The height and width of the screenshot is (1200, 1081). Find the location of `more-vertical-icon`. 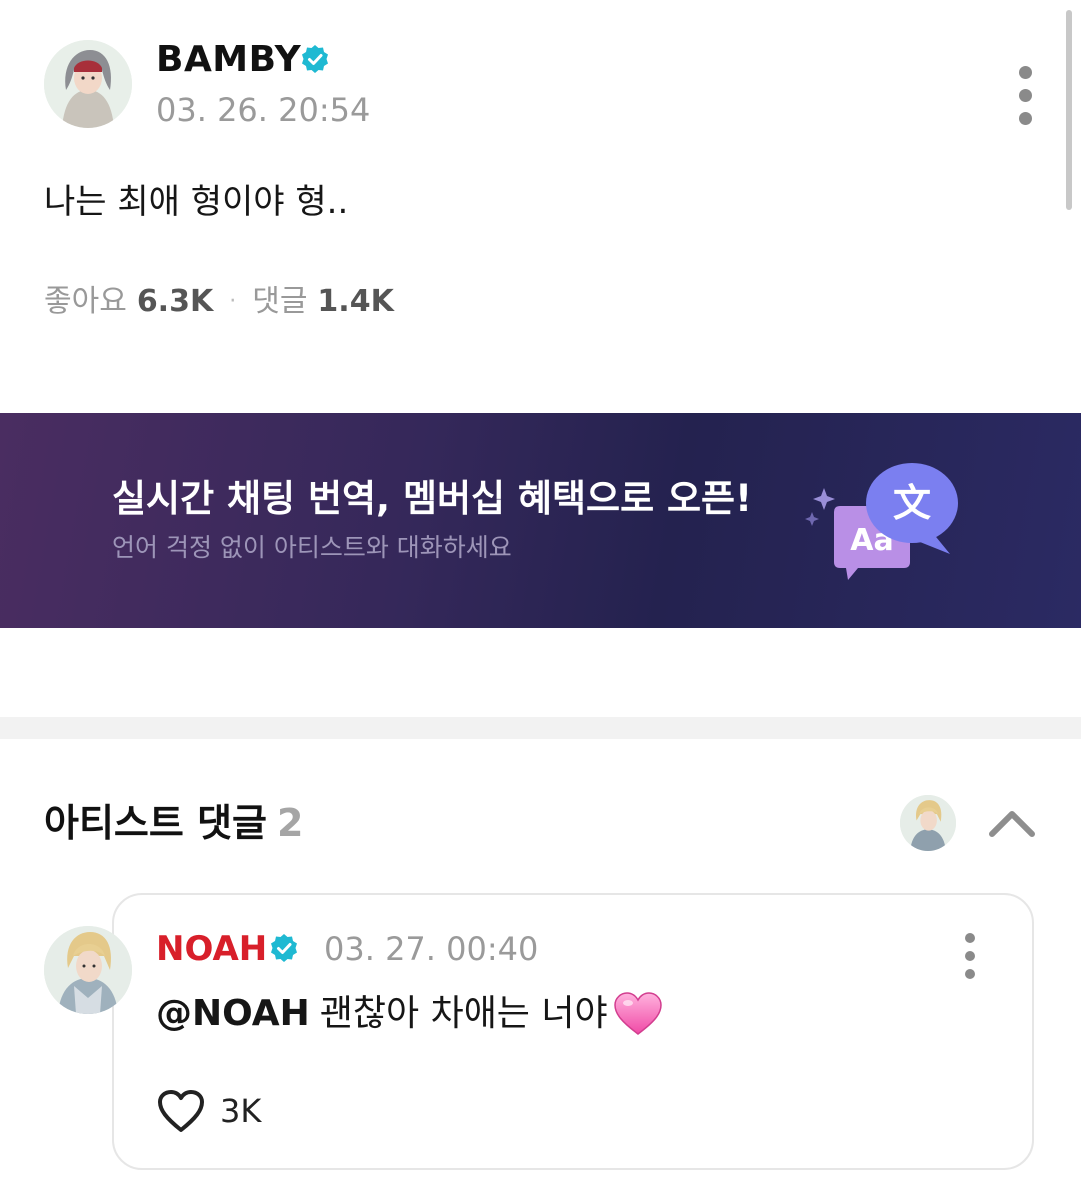

more-vertical-icon is located at coordinates (1025, 95).